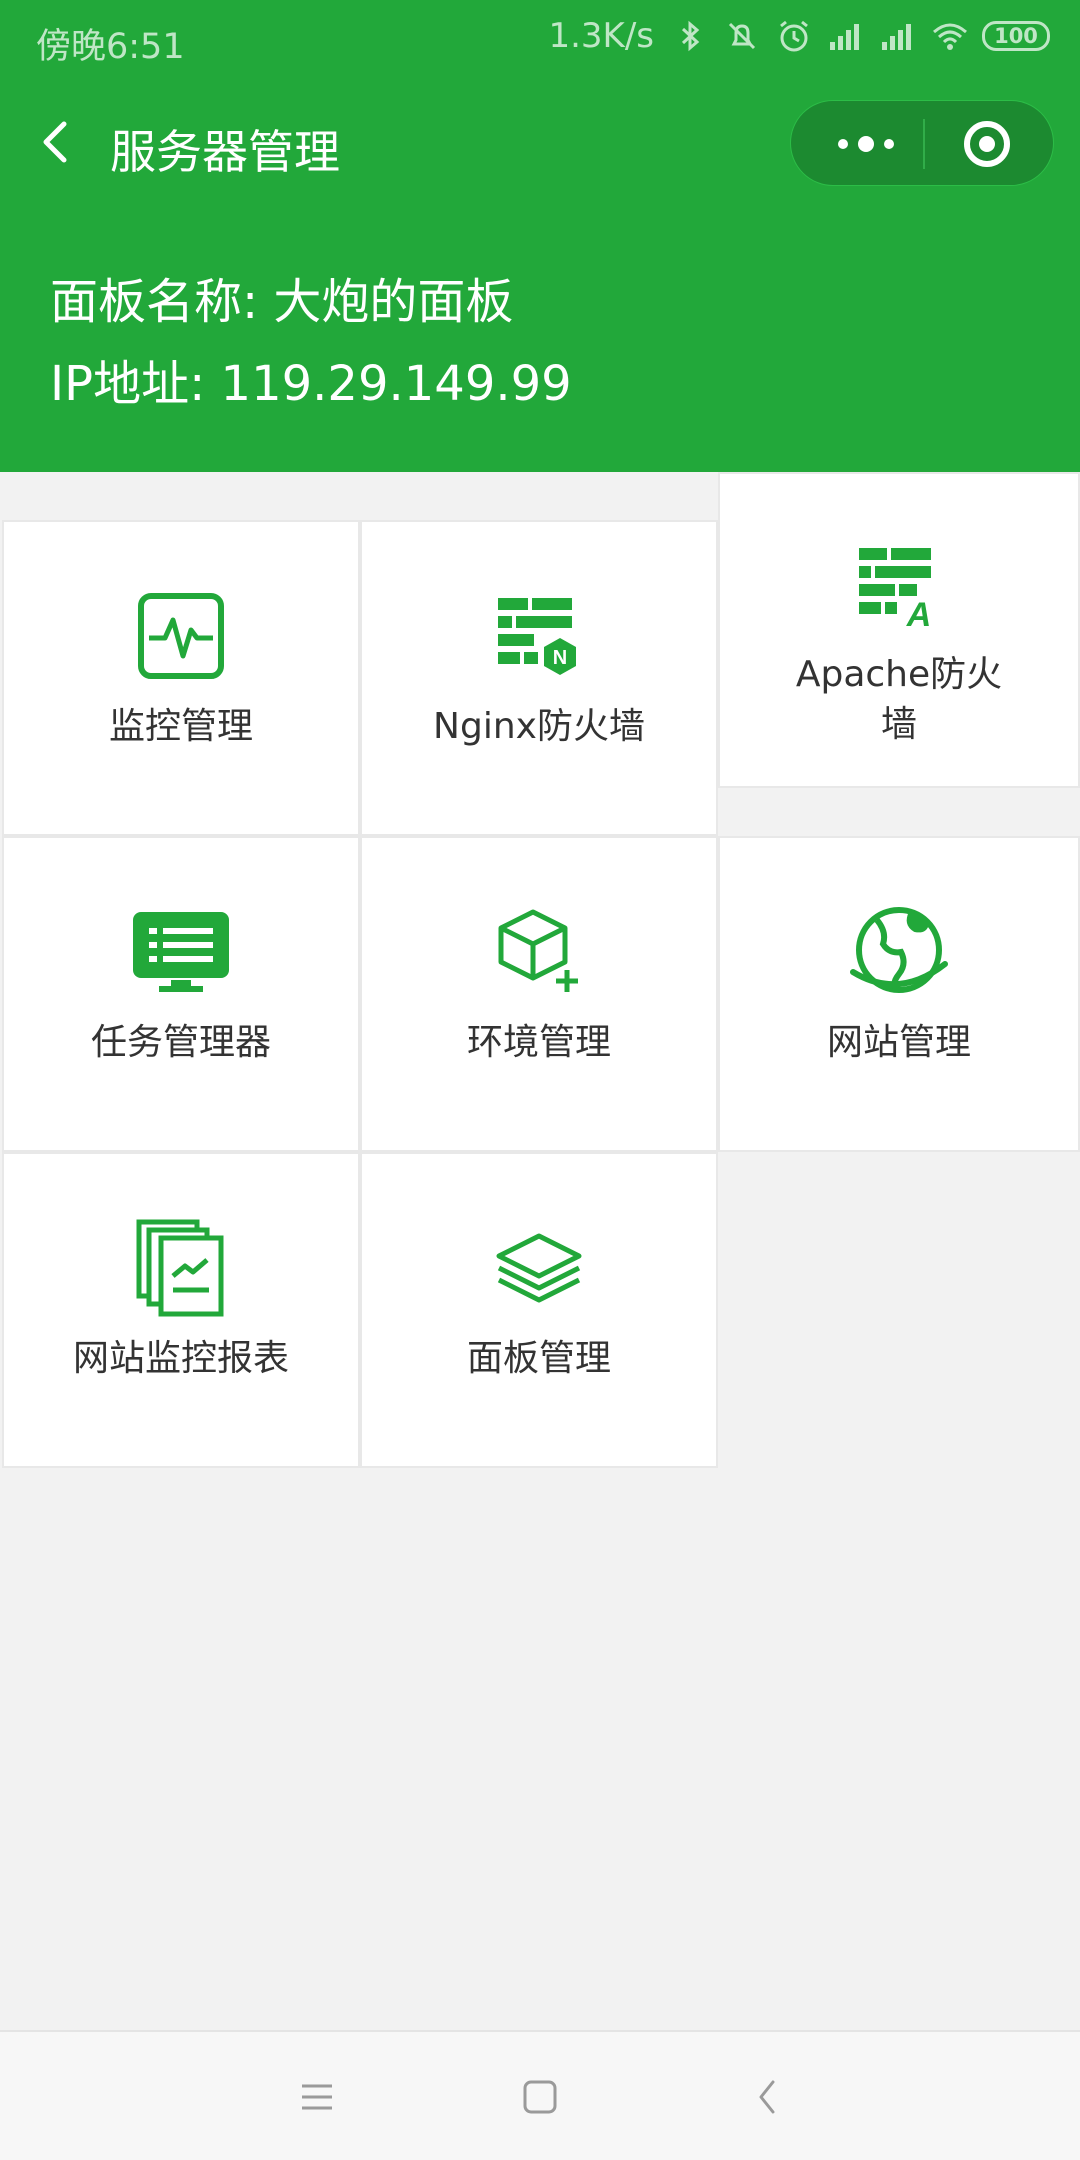  What do you see at coordinates (57, 142) in the screenshot?
I see `back-arrow-icon` at bounding box center [57, 142].